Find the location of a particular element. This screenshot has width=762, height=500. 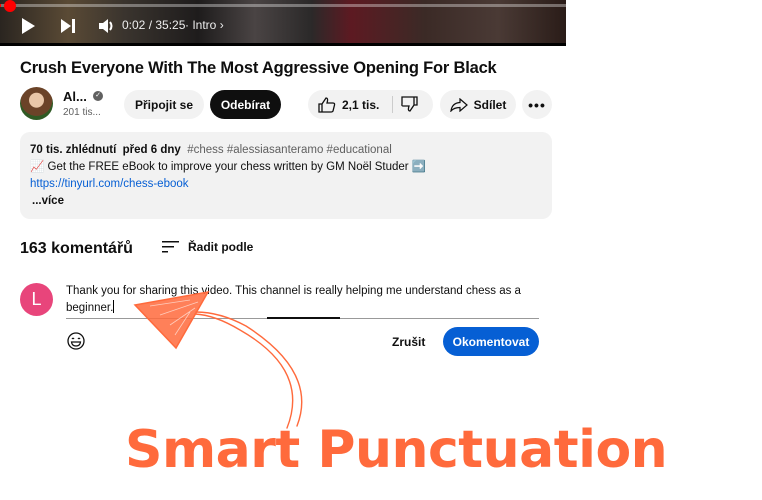

sort-label: Řadit podle is located at coordinates (221, 247).